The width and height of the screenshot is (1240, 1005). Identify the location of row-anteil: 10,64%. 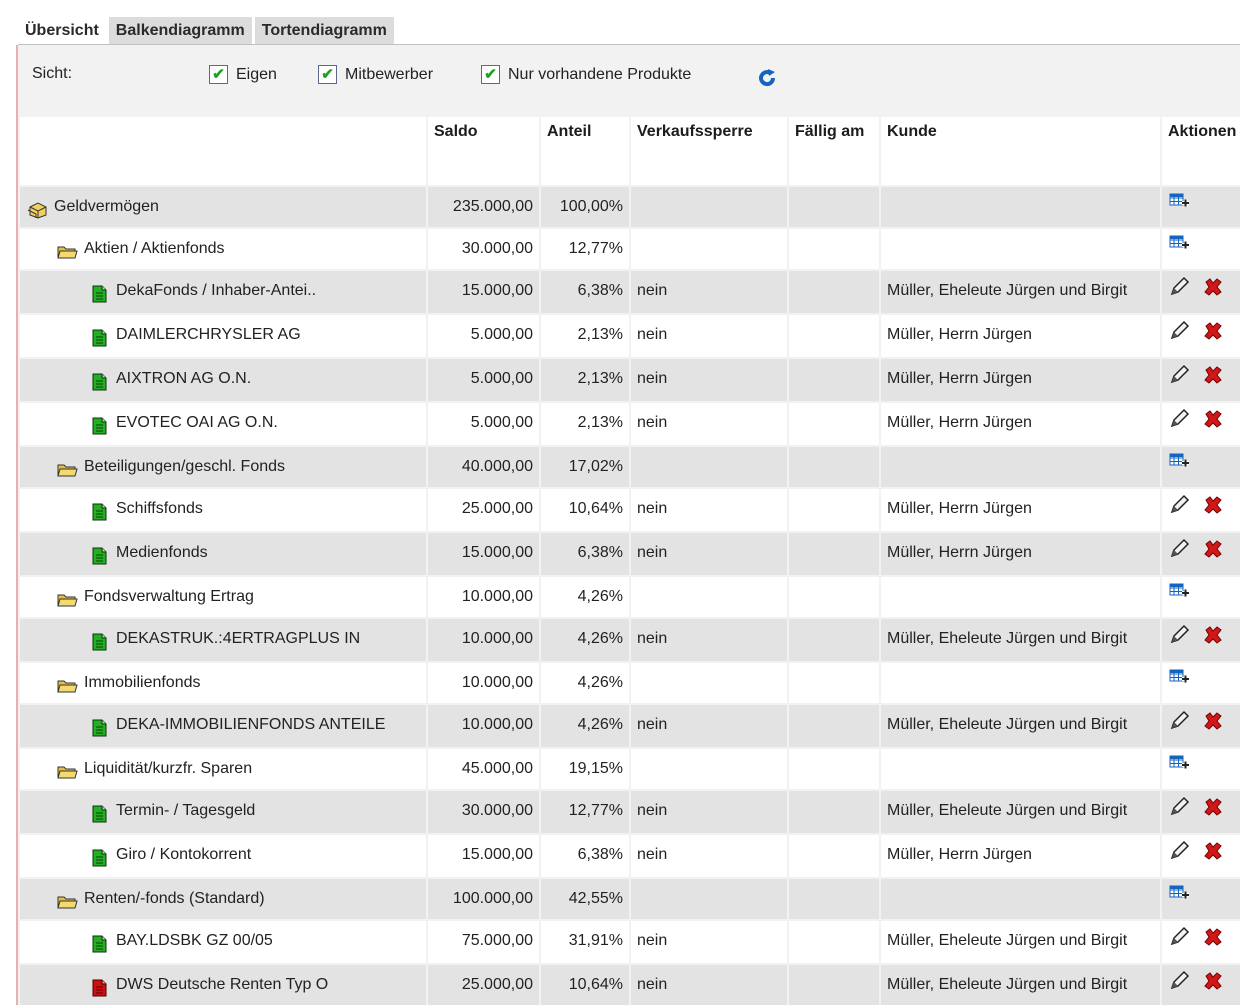
(585, 510).